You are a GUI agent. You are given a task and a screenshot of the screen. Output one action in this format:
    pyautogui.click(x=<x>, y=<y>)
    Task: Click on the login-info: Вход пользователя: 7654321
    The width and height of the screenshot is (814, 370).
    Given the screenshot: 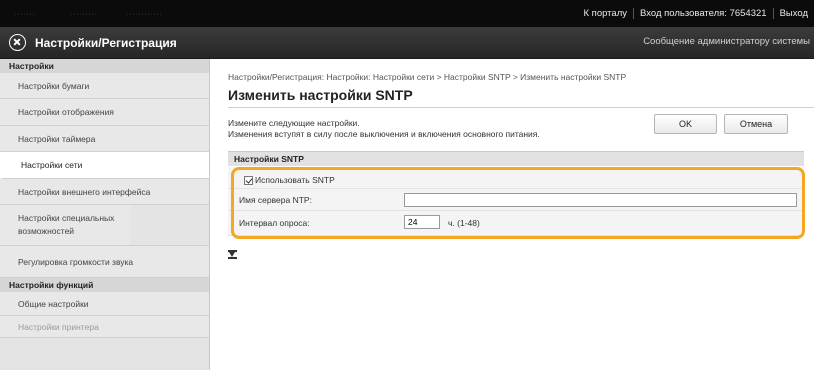 What is the action you would take?
    pyautogui.click(x=703, y=13)
    